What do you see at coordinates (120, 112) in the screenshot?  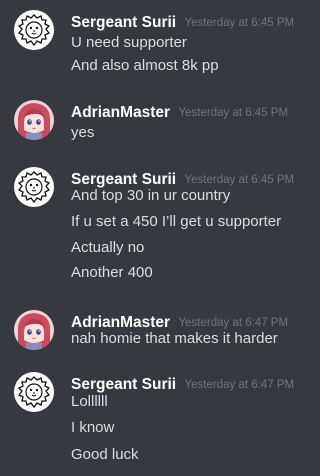 I see `username: AdrianMaster` at bounding box center [120, 112].